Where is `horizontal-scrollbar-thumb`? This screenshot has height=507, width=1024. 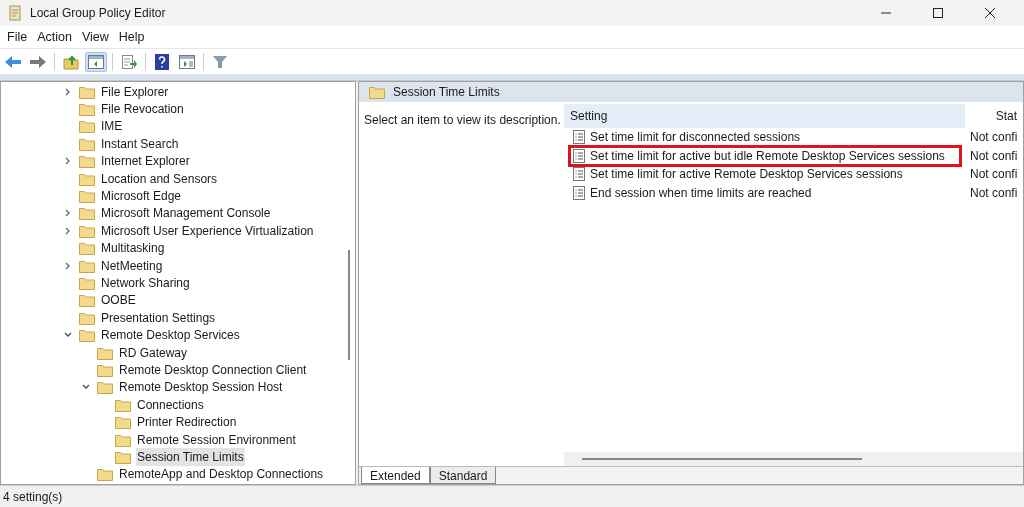
horizontal-scrollbar-thumb is located at coordinates (722, 459).